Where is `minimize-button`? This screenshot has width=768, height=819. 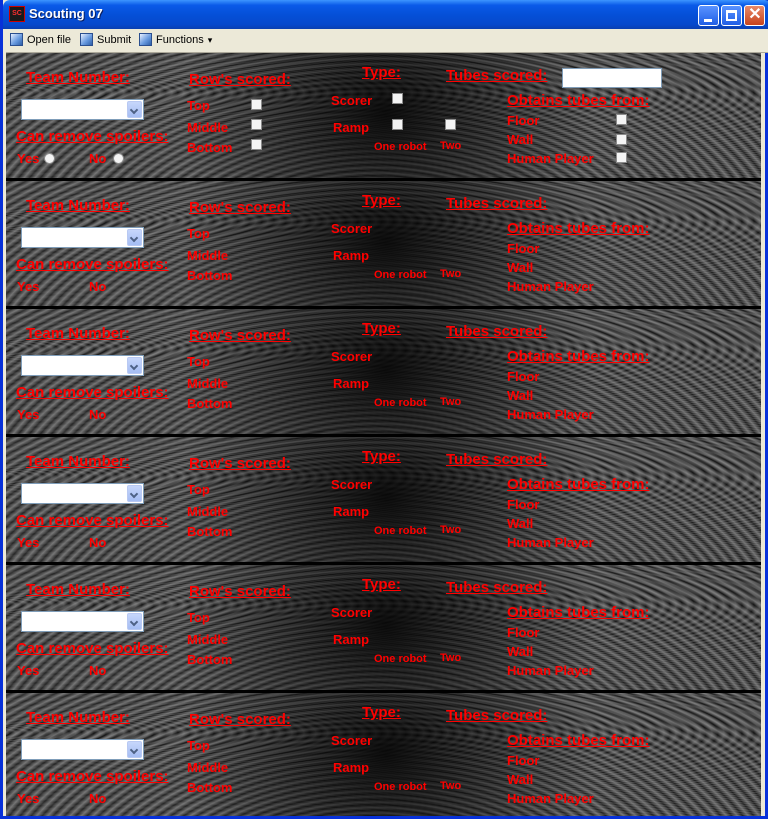 minimize-button is located at coordinates (708, 15).